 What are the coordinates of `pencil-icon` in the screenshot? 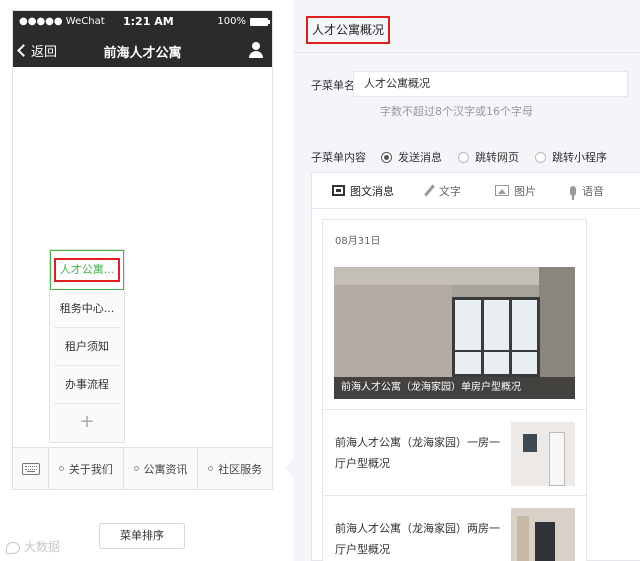 It's located at (429, 190).